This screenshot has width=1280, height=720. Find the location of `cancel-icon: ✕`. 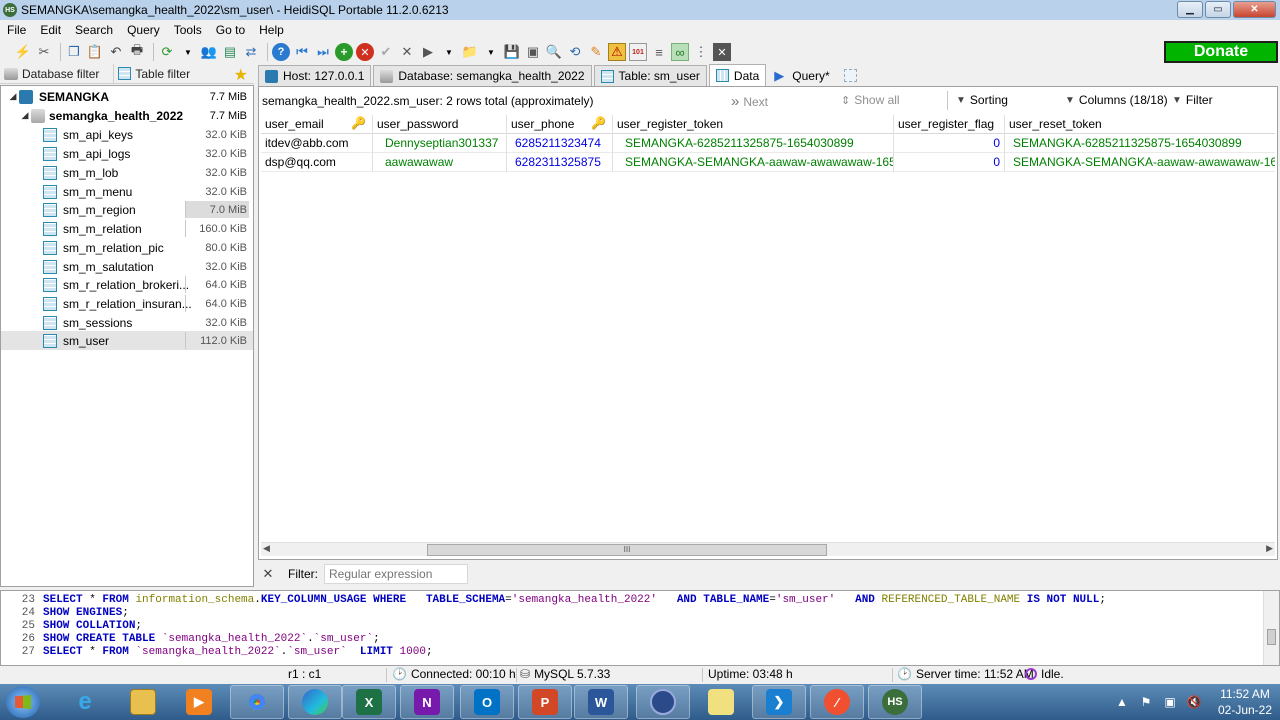

cancel-icon: ✕ is located at coordinates (407, 52).